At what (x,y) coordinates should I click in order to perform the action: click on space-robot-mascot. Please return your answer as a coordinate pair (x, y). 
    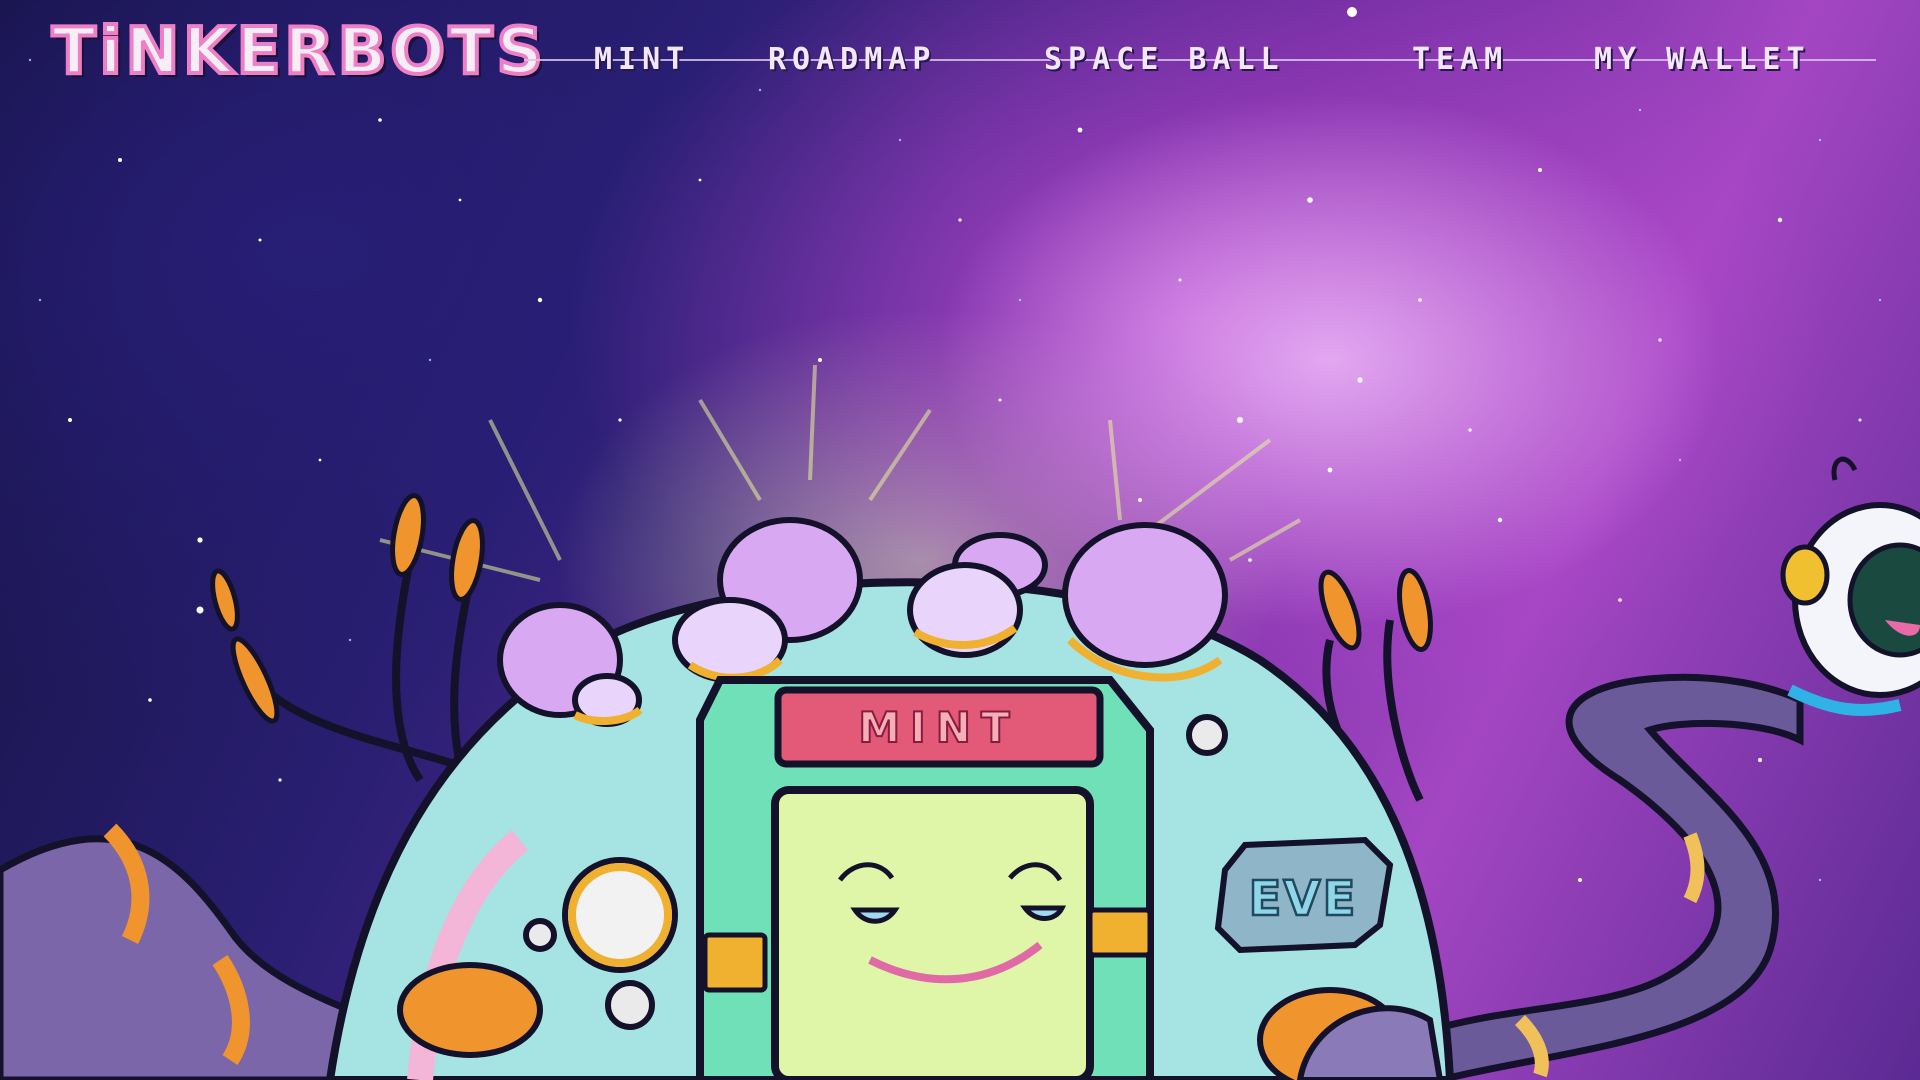
    Looking at the image, I should click on (1850, 586).